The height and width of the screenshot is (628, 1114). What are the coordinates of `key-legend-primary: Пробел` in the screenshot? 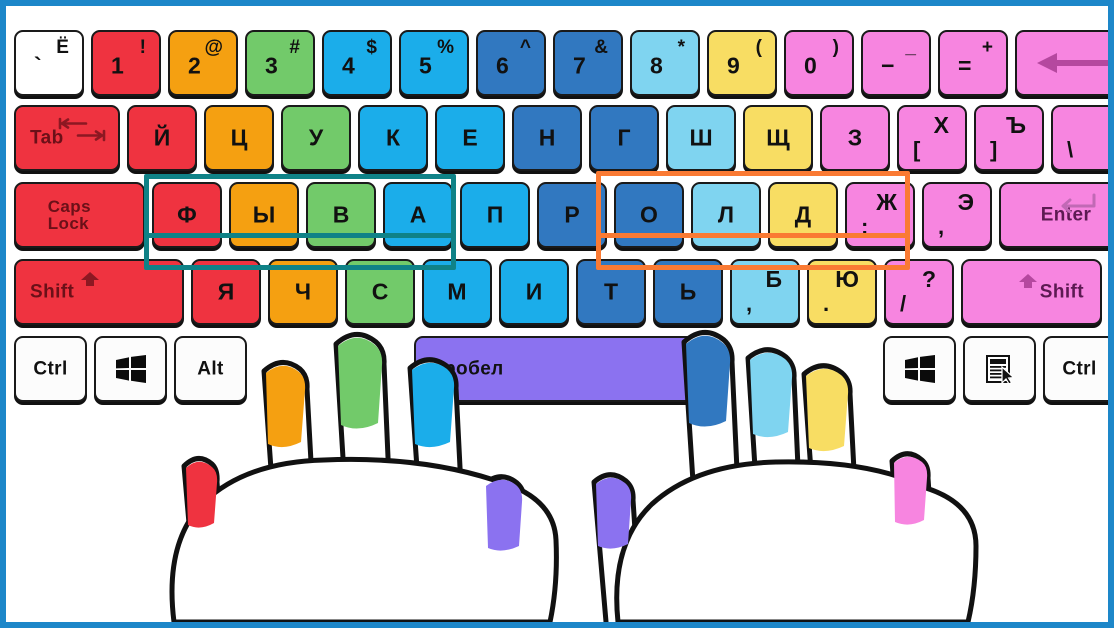 It's located at (467, 369).